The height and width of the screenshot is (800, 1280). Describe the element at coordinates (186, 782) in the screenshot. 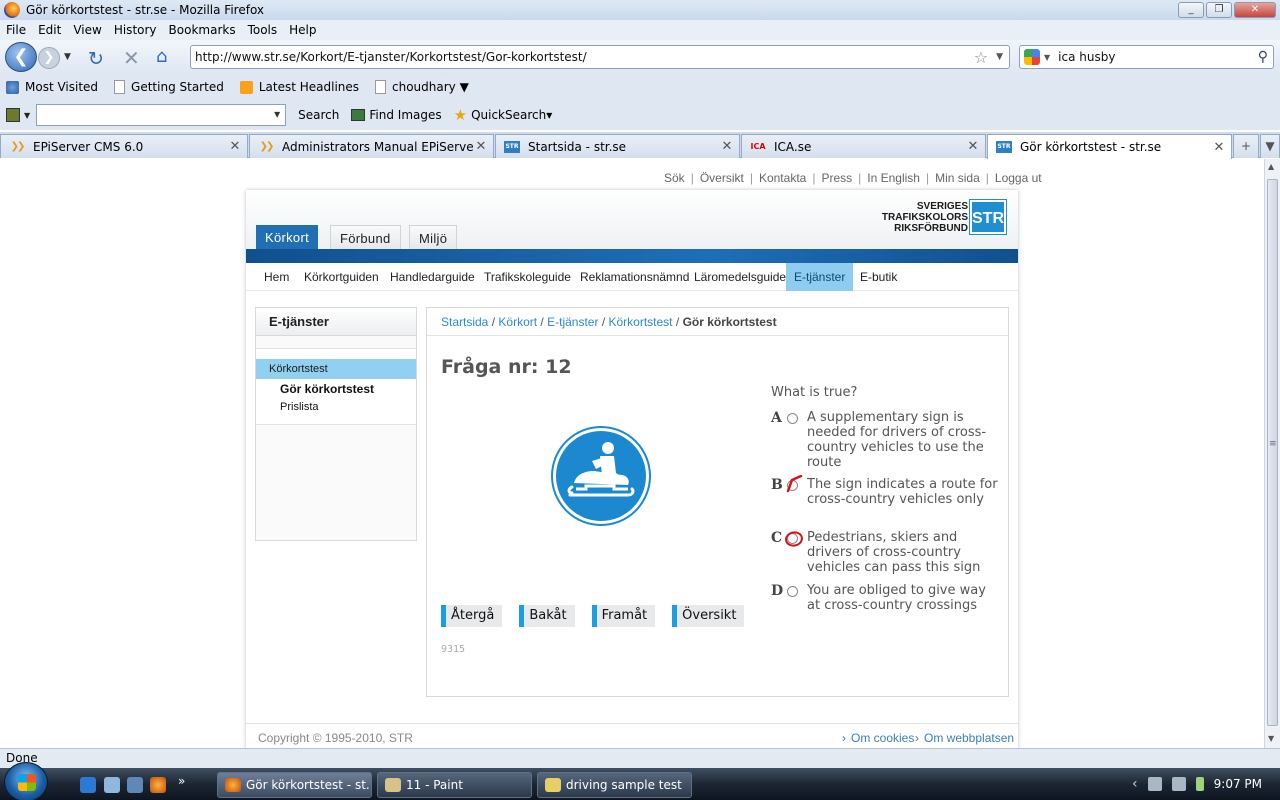

I see `more-icon: »` at that location.